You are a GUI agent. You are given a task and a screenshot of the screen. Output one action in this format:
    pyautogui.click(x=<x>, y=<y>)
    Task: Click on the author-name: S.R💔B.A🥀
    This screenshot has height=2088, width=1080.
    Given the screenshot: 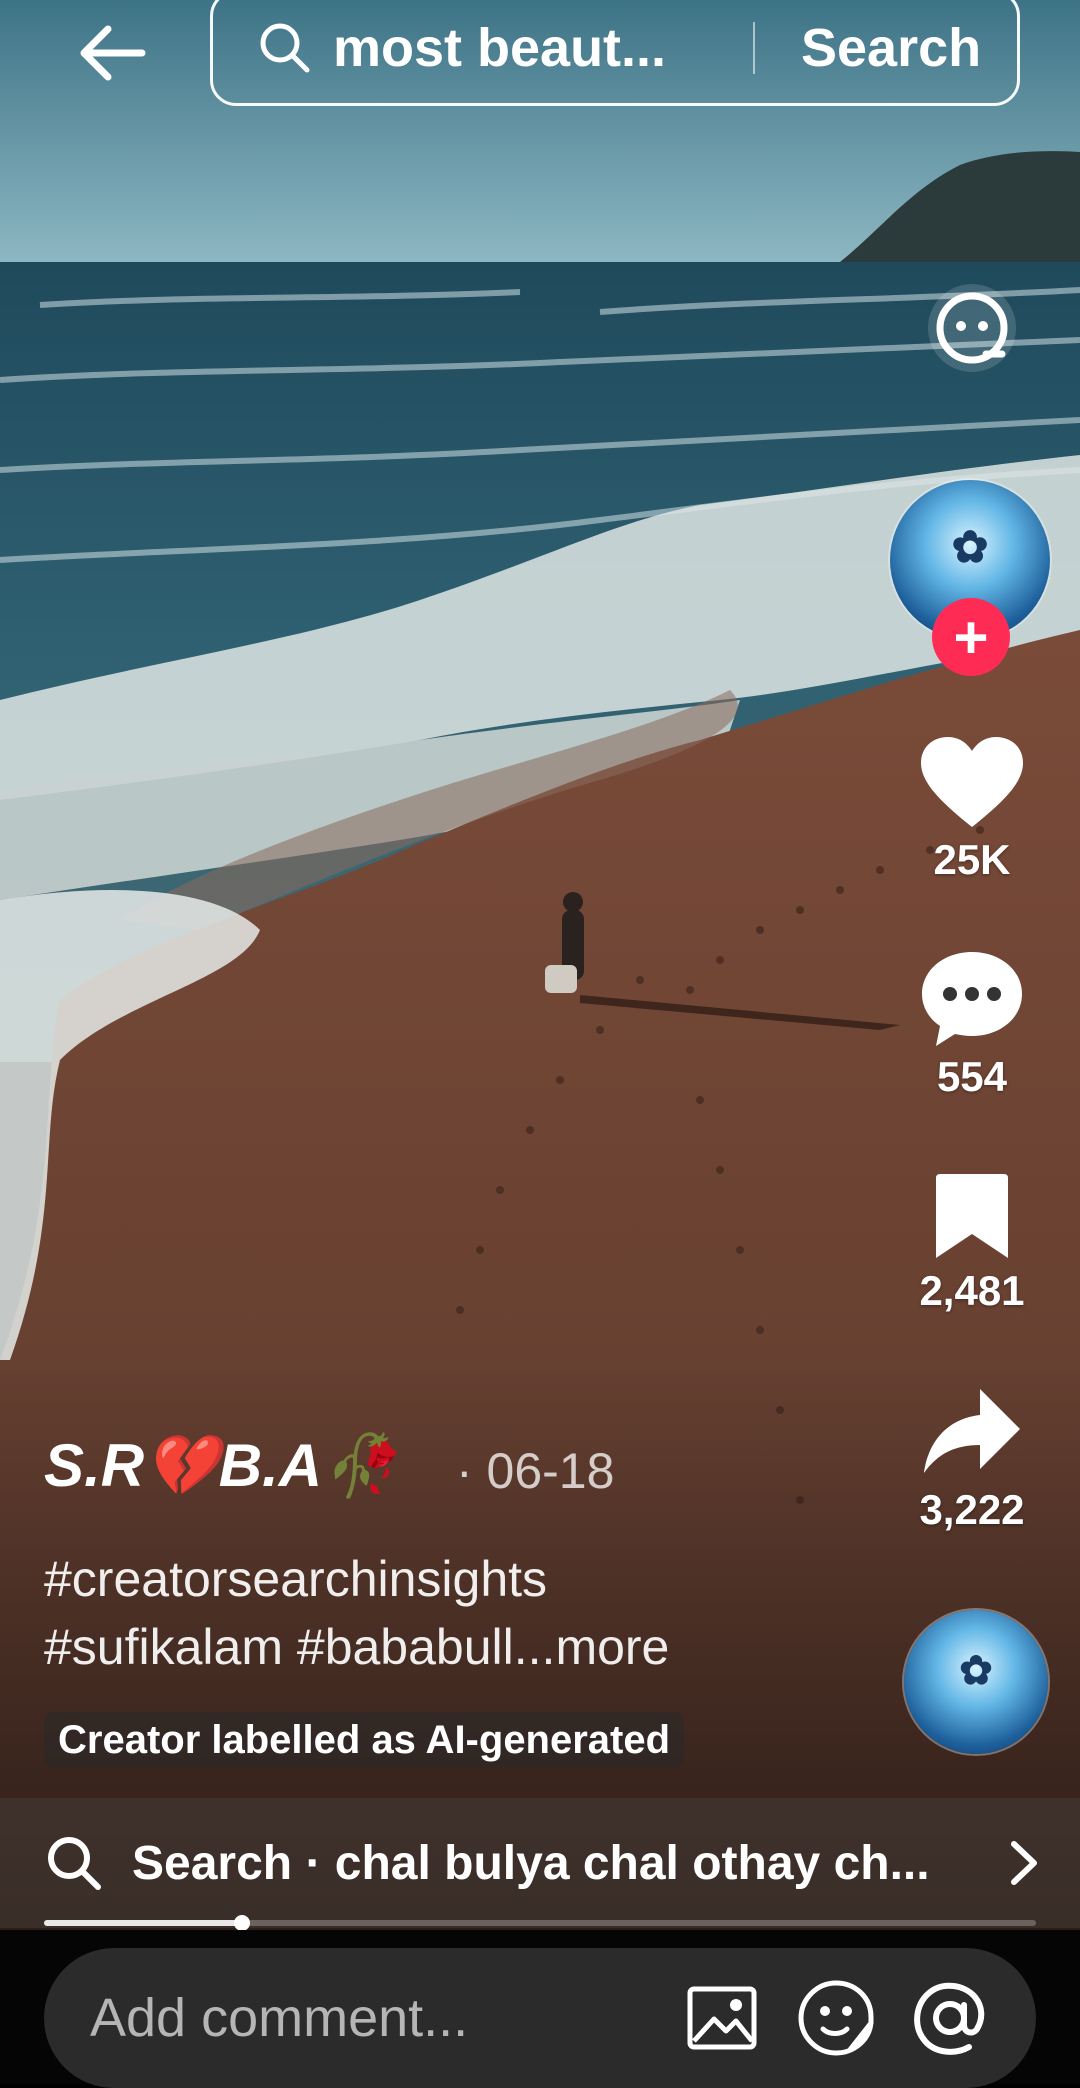 What is the action you would take?
    pyautogui.click(x=220, y=1465)
    